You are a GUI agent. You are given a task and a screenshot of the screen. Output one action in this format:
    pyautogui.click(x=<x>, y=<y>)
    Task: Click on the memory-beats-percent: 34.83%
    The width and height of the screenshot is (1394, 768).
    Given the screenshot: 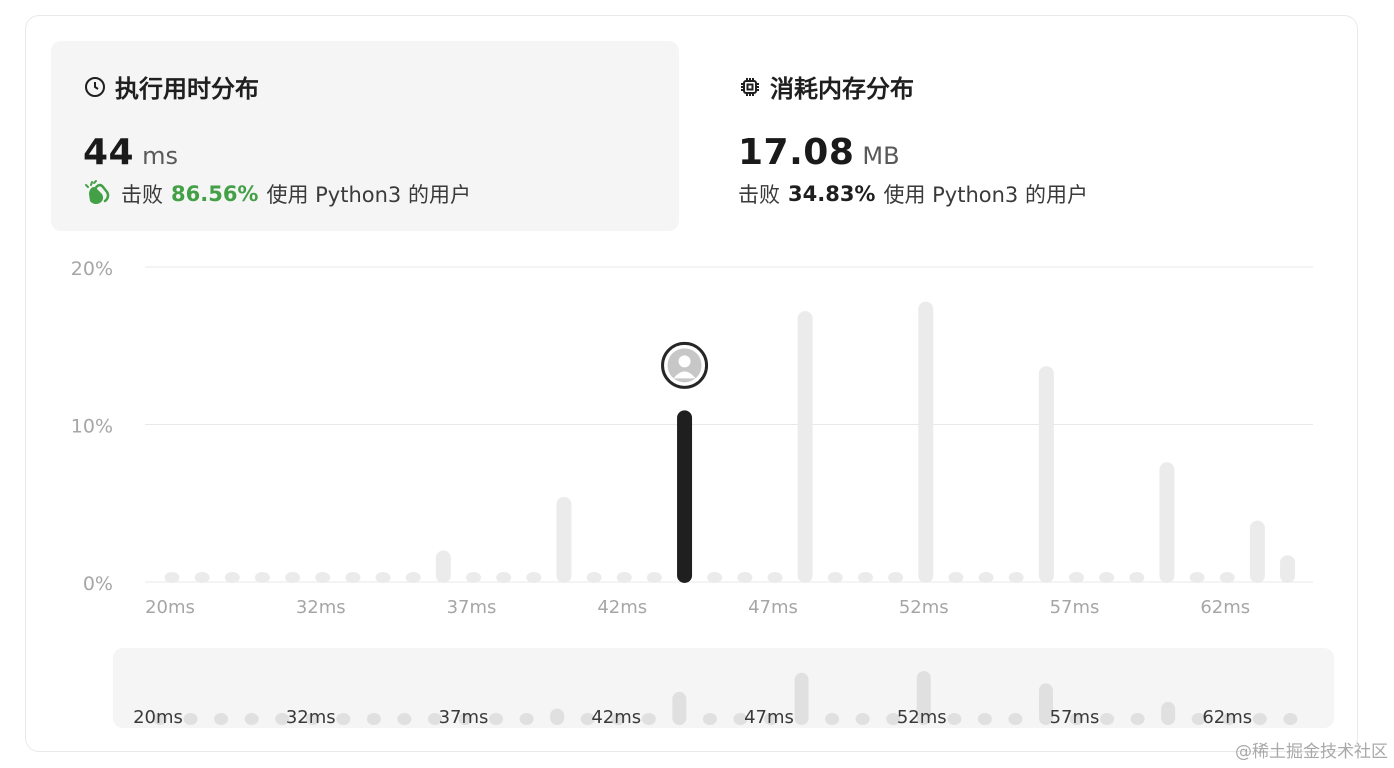 What is the action you would take?
    pyautogui.click(x=832, y=194)
    